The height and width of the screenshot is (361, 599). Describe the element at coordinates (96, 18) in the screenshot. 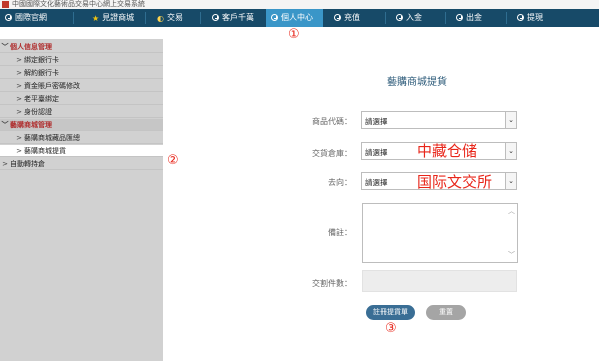

I see `star-icon: ★` at that location.